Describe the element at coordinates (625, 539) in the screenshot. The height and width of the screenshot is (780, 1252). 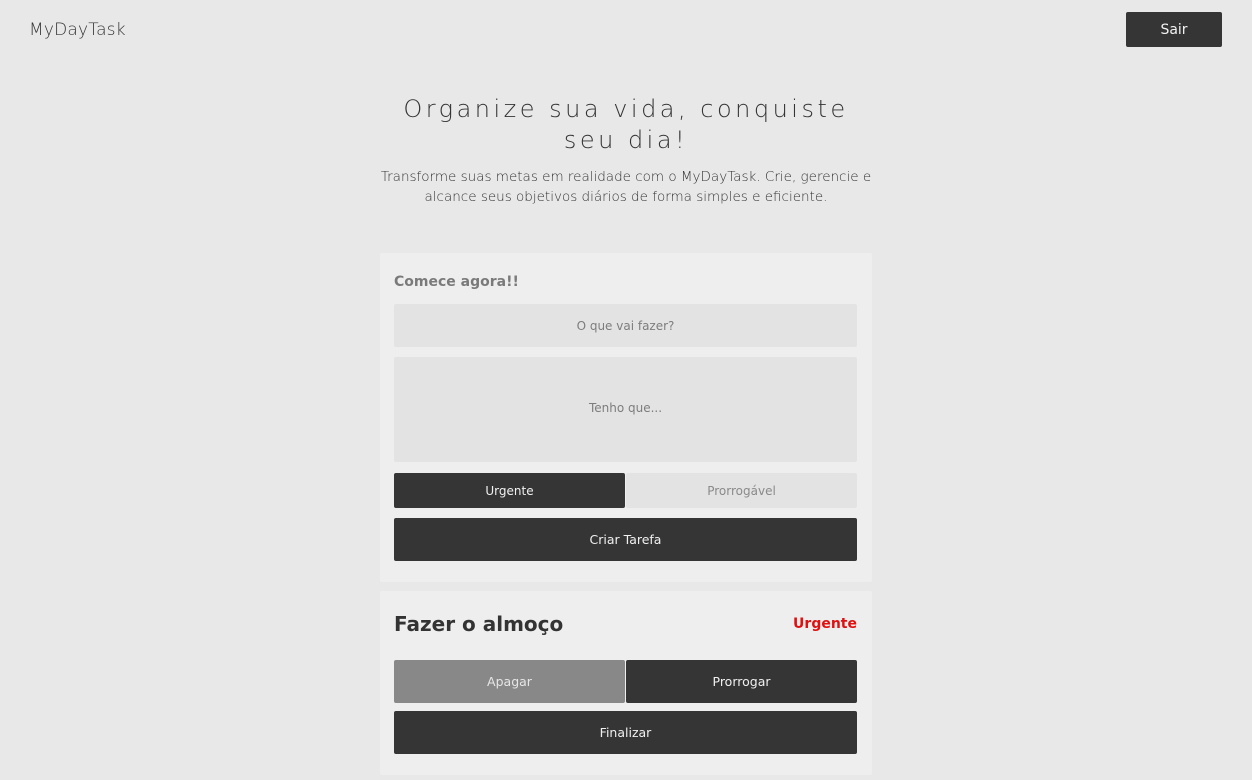
I see `create-task-button: Criar Tarefa` at that location.